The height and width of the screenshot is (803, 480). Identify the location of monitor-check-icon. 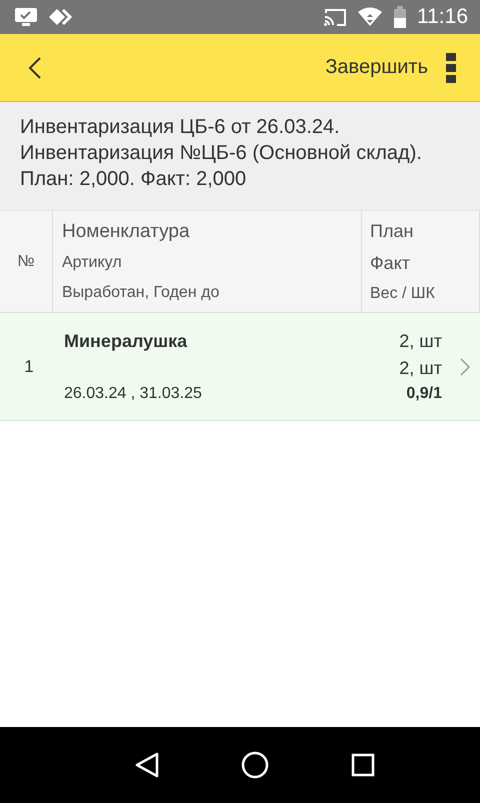
(26, 17).